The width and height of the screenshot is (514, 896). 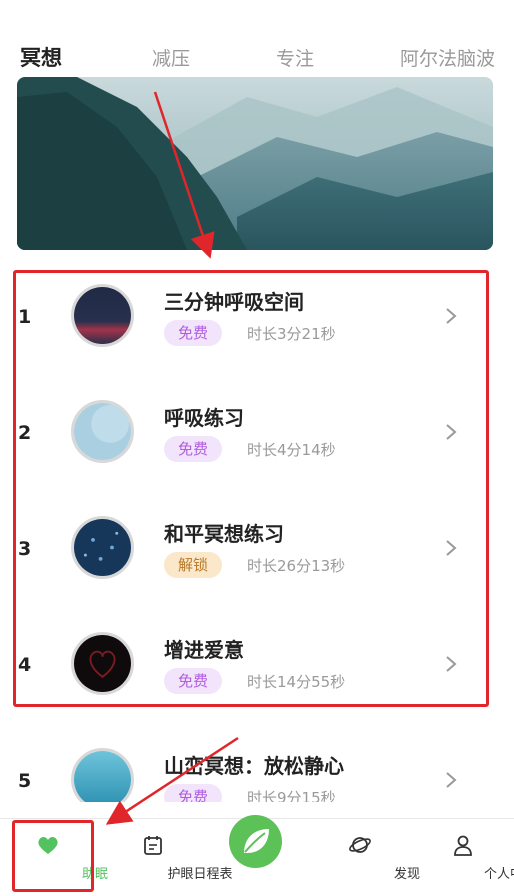 What do you see at coordinates (366, 857) in the screenshot?
I see `nav-discover: 发现` at bounding box center [366, 857].